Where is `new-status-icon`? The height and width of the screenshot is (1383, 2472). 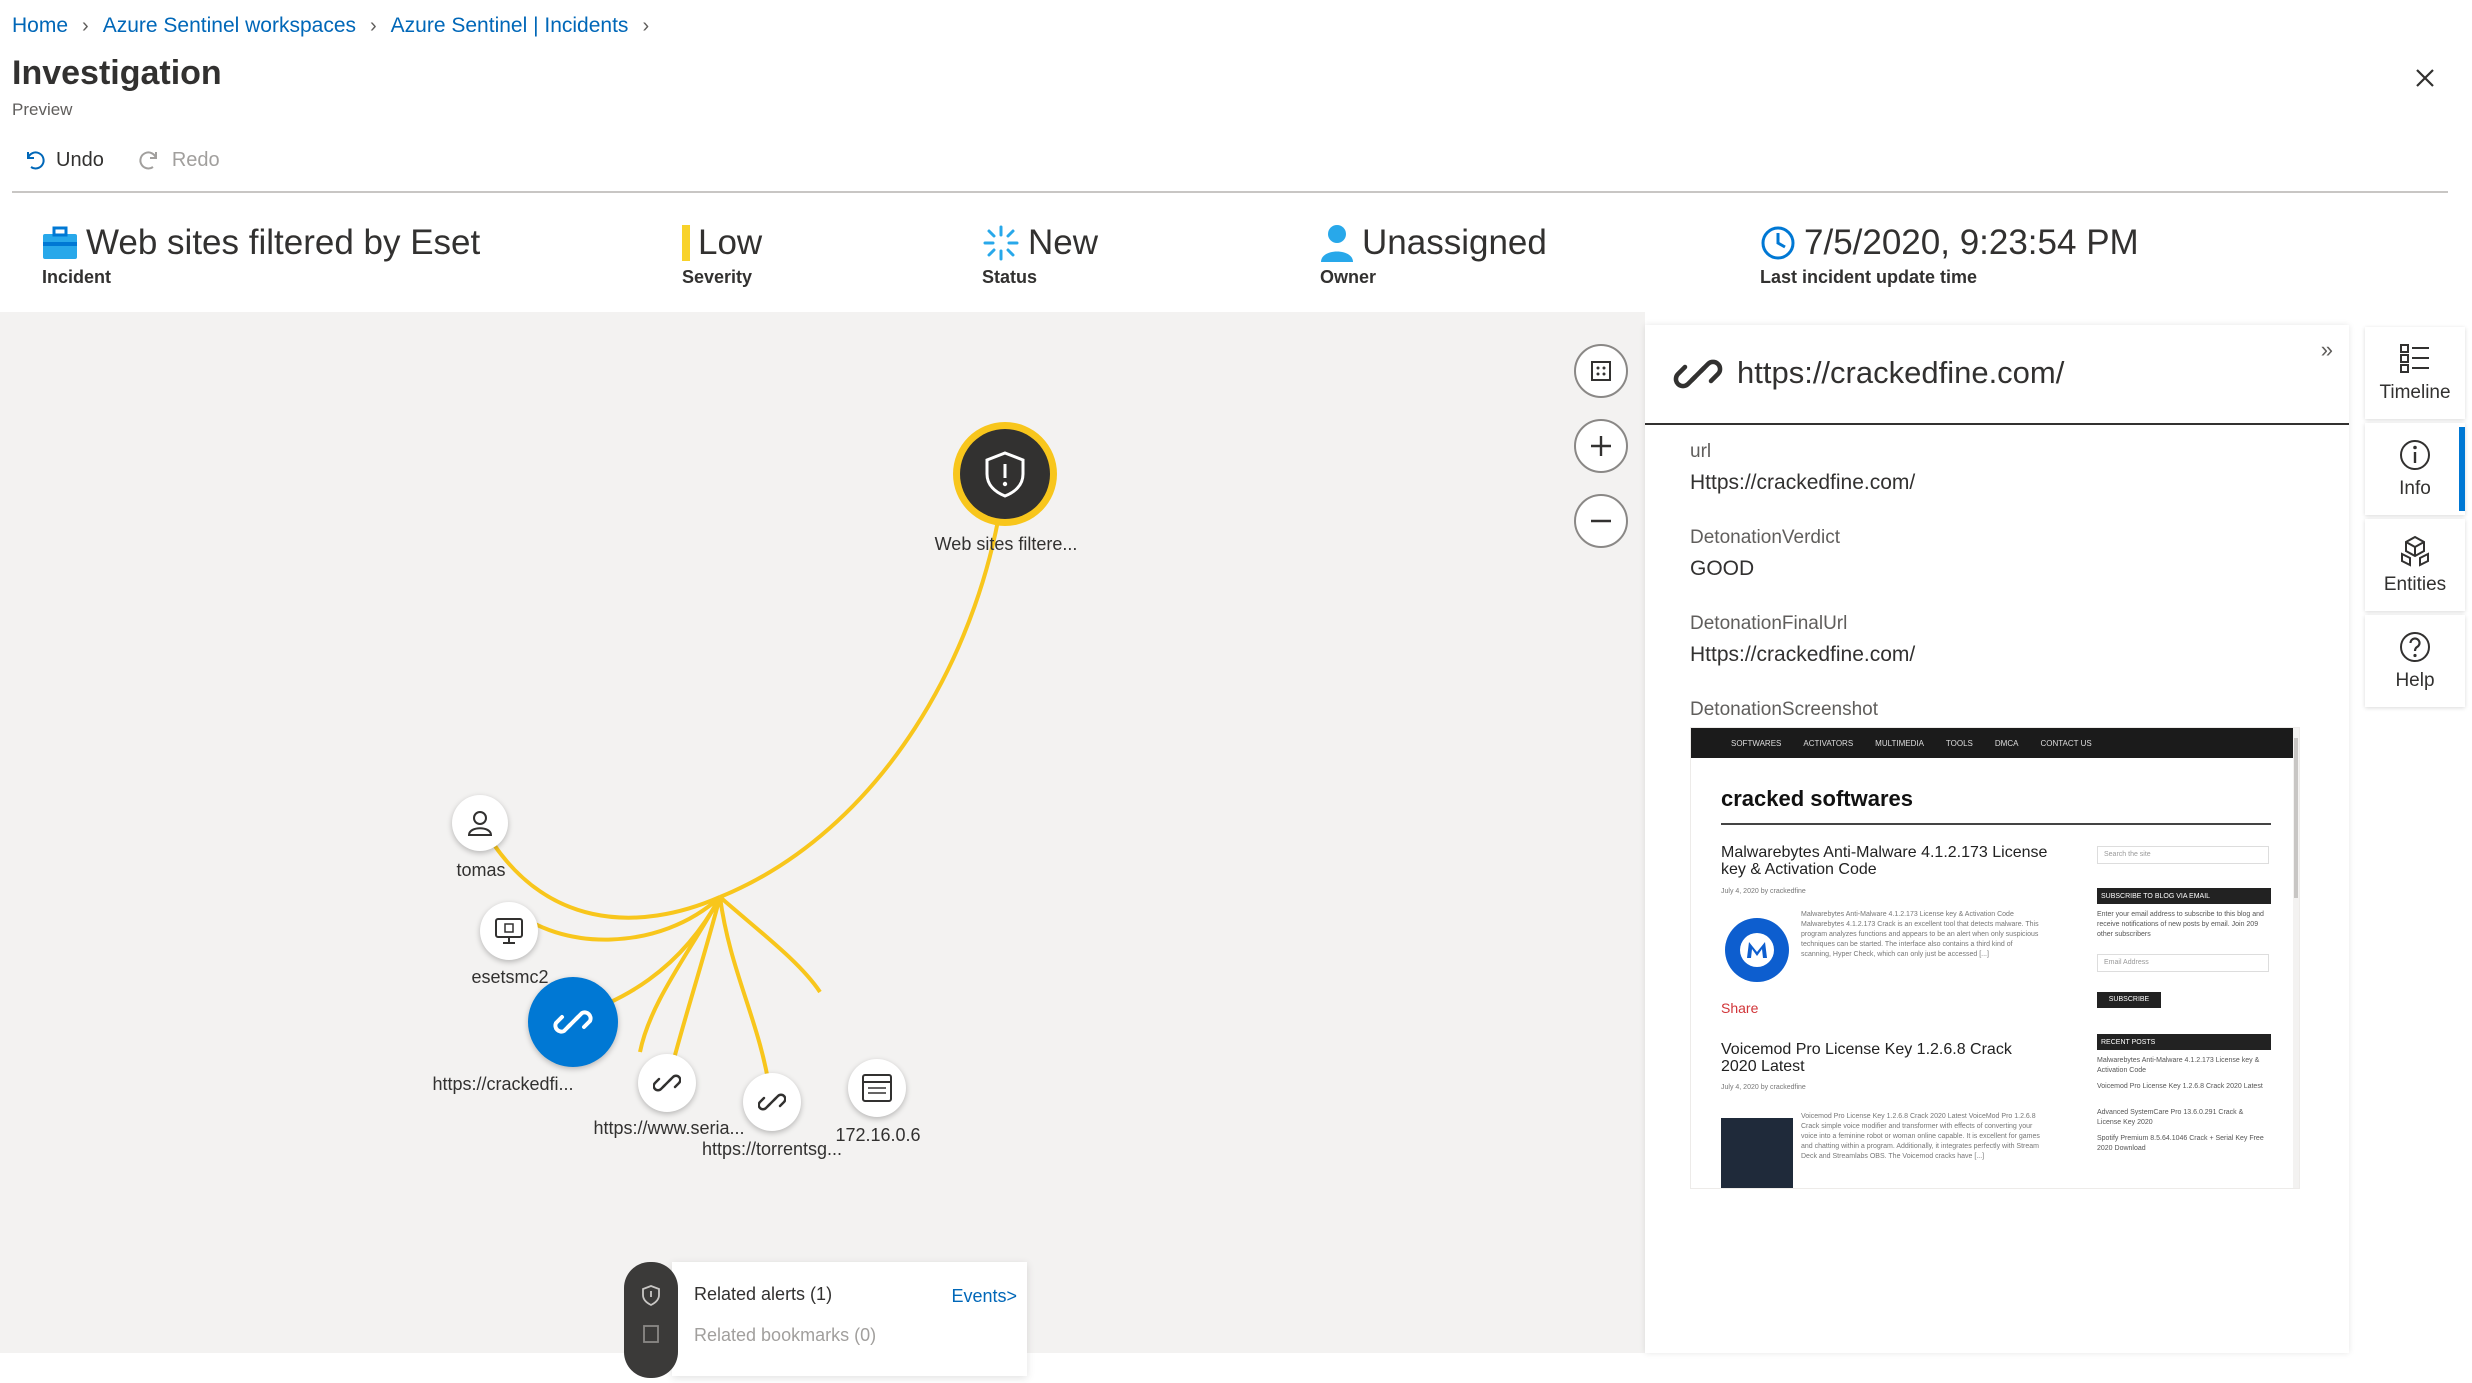 new-status-icon is located at coordinates (1001, 243).